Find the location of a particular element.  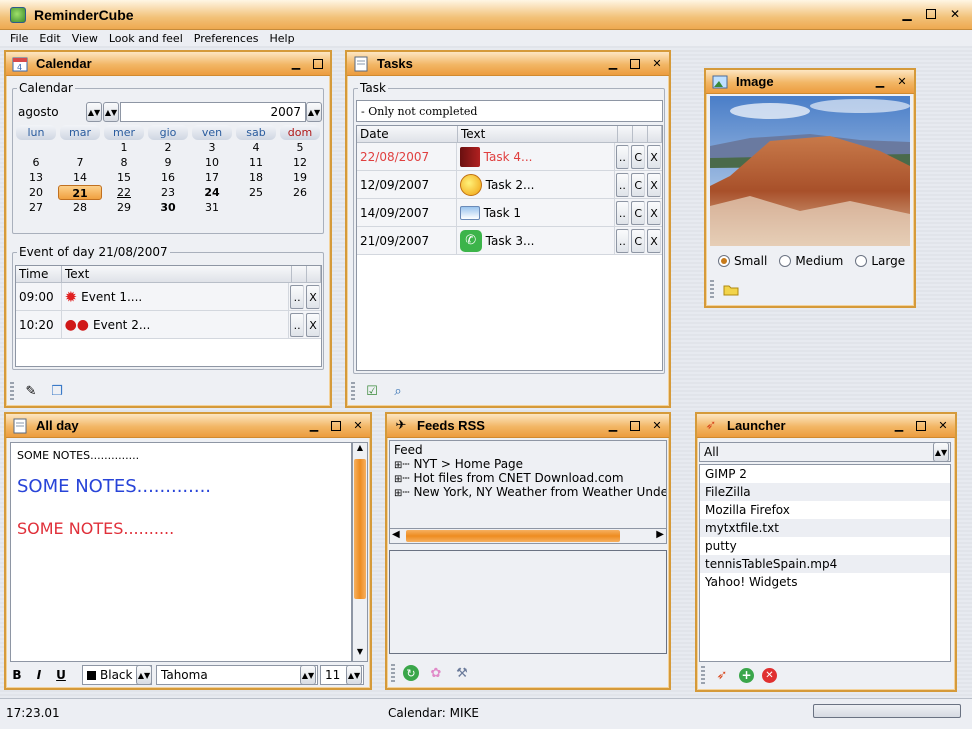

calendar-day: 31 is located at coordinates (212, 207).